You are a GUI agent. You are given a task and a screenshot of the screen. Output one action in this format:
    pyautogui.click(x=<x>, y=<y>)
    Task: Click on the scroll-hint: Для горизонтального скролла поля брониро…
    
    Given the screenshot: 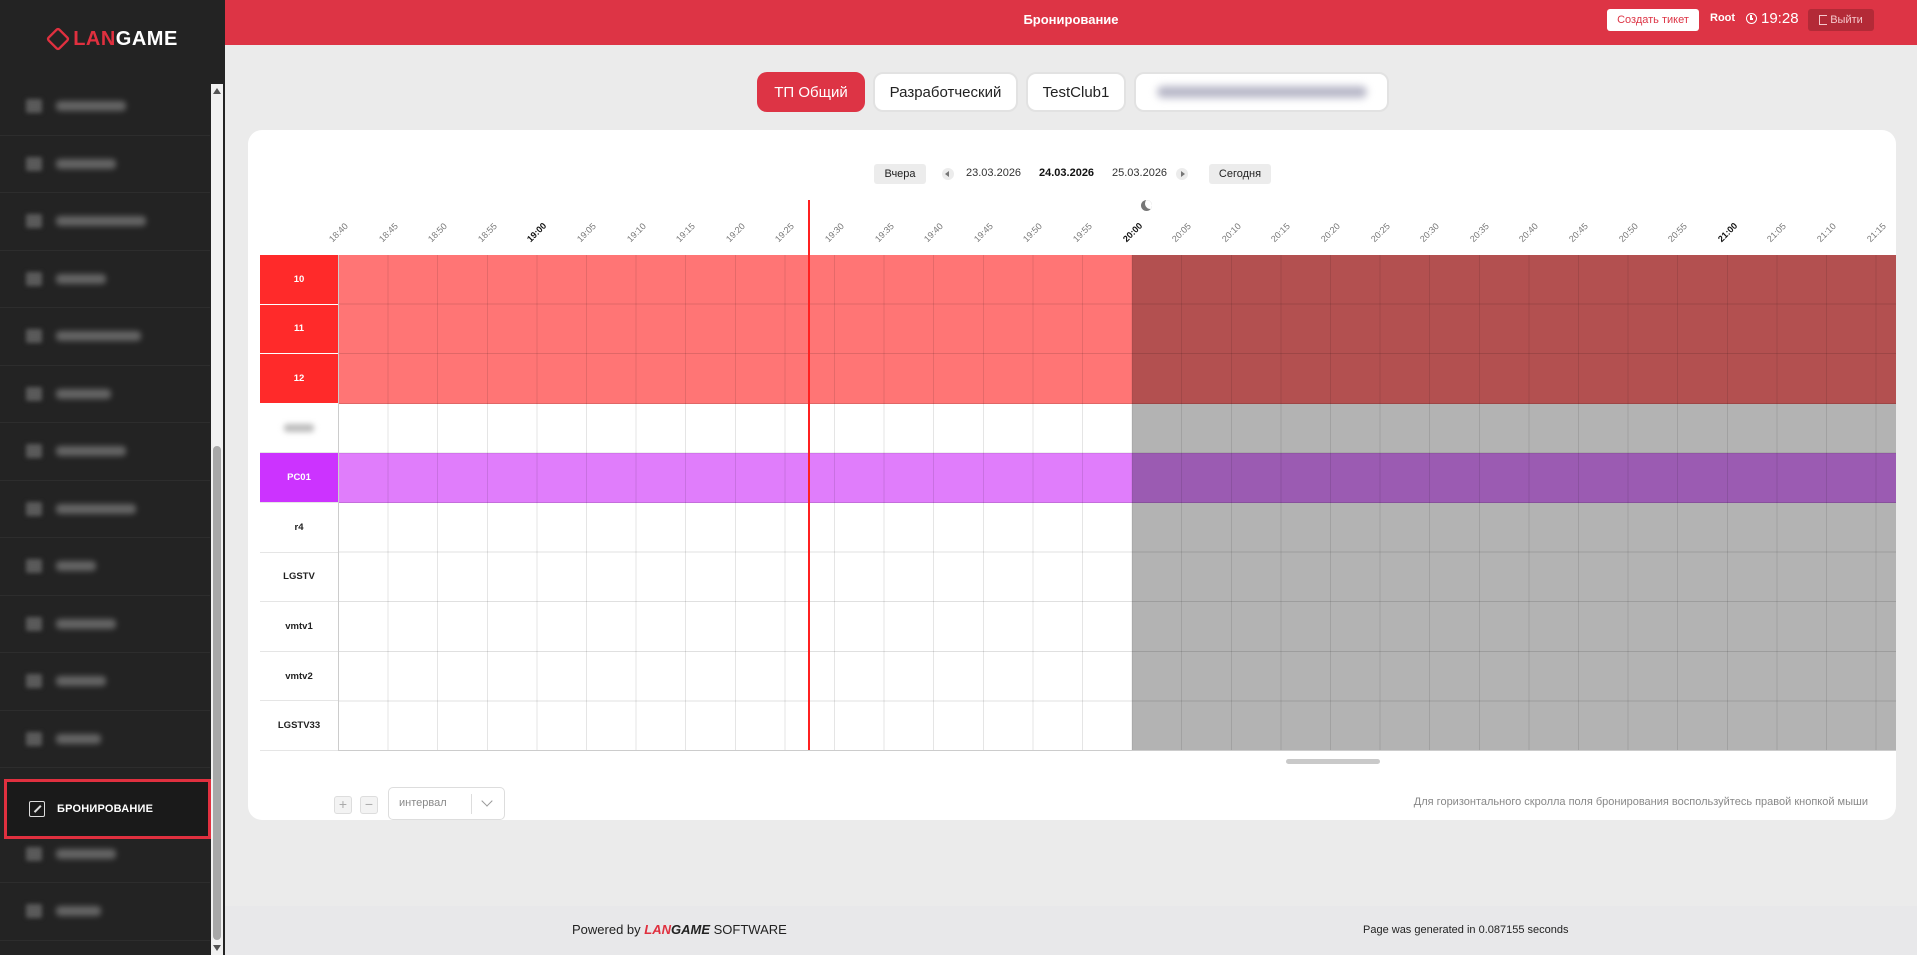 What is the action you would take?
    pyautogui.click(x=1640, y=802)
    